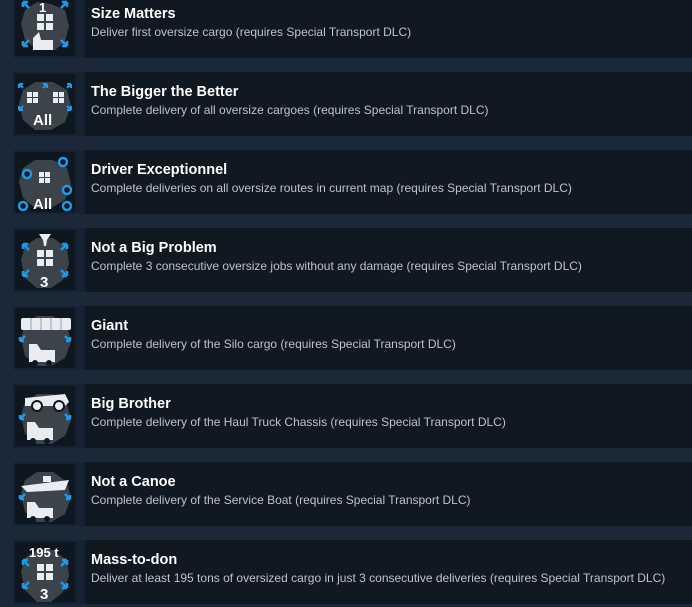 This screenshot has height=607, width=692. I want to click on thumbs-up-cargo-icon: 1, so click(45, 28).